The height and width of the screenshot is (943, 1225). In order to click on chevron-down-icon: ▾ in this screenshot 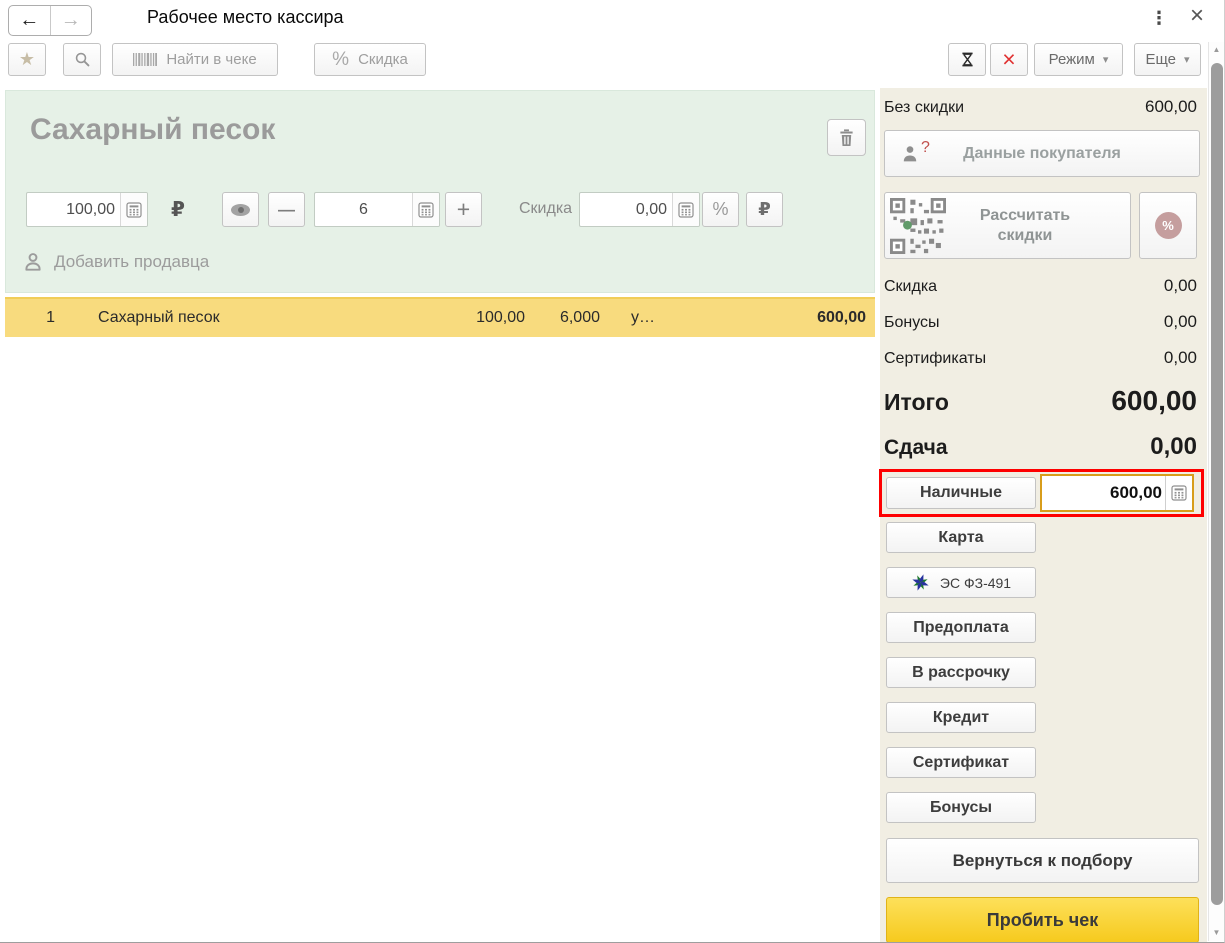, I will do `click(1105, 60)`.